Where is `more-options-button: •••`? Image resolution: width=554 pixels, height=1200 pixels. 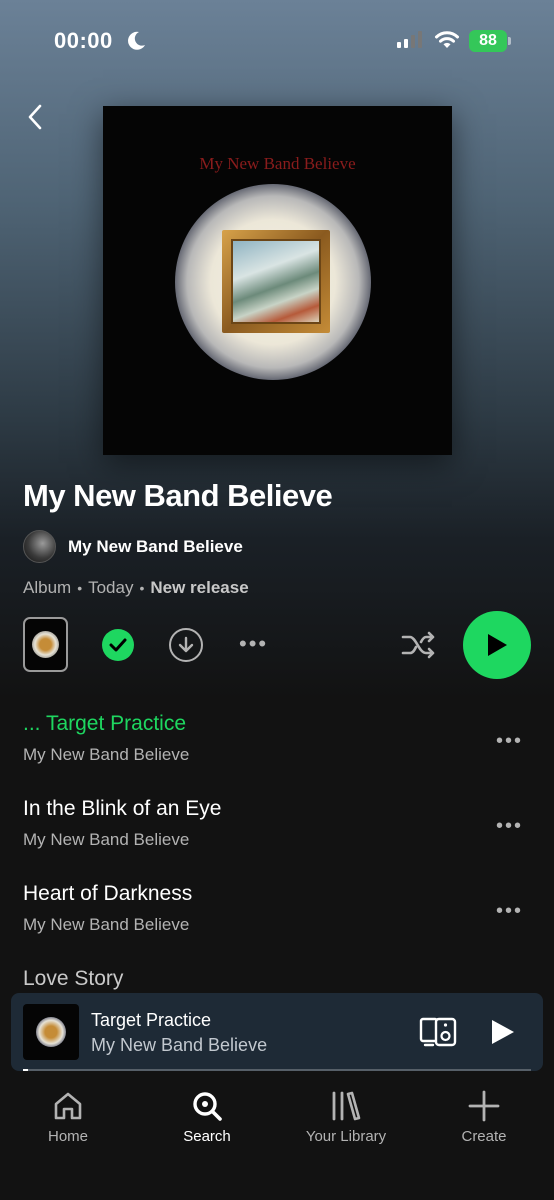
more-options-button: ••• is located at coordinates (253, 644).